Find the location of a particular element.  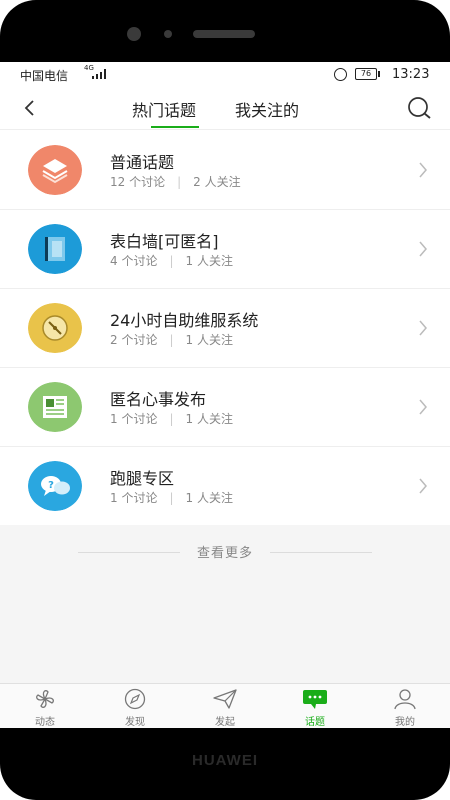

front-camera is located at coordinates (134, 34).